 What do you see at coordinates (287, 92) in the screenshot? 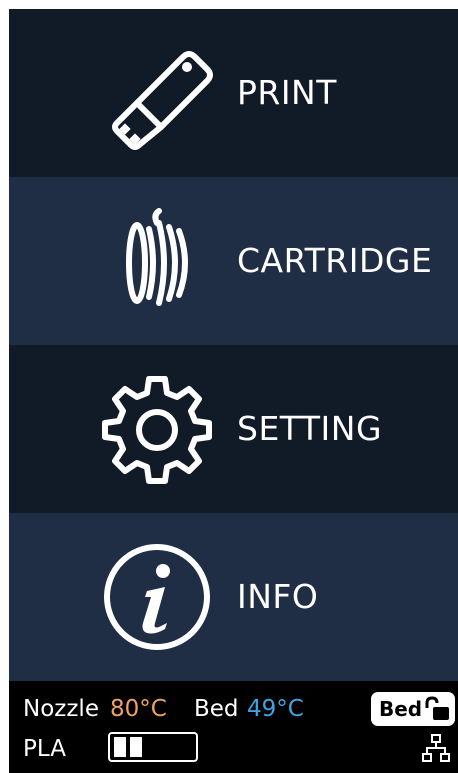
I see `menu-label-print: PRINT` at bounding box center [287, 92].